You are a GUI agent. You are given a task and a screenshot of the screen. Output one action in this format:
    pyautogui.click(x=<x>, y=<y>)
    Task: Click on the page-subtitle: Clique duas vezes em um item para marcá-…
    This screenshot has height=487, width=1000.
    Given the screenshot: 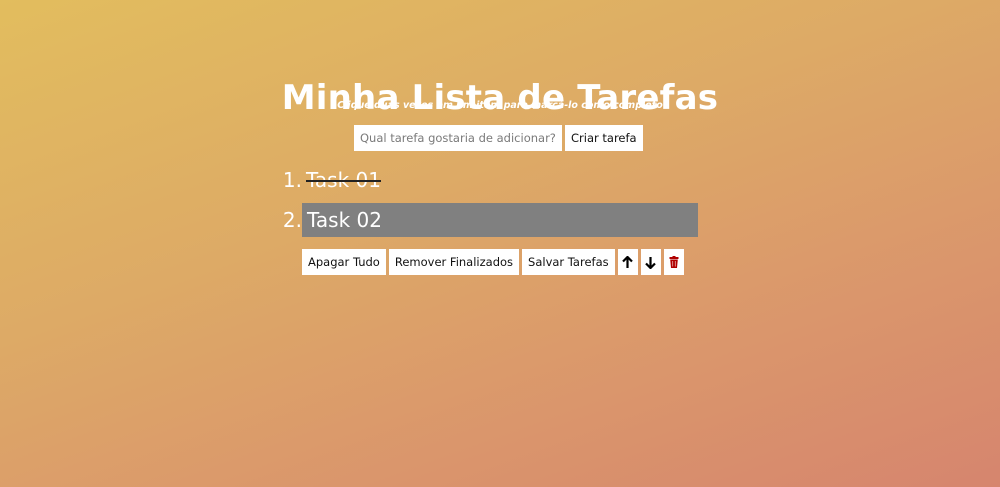 What is the action you would take?
    pyautogui.click(x=500, y=105)
    